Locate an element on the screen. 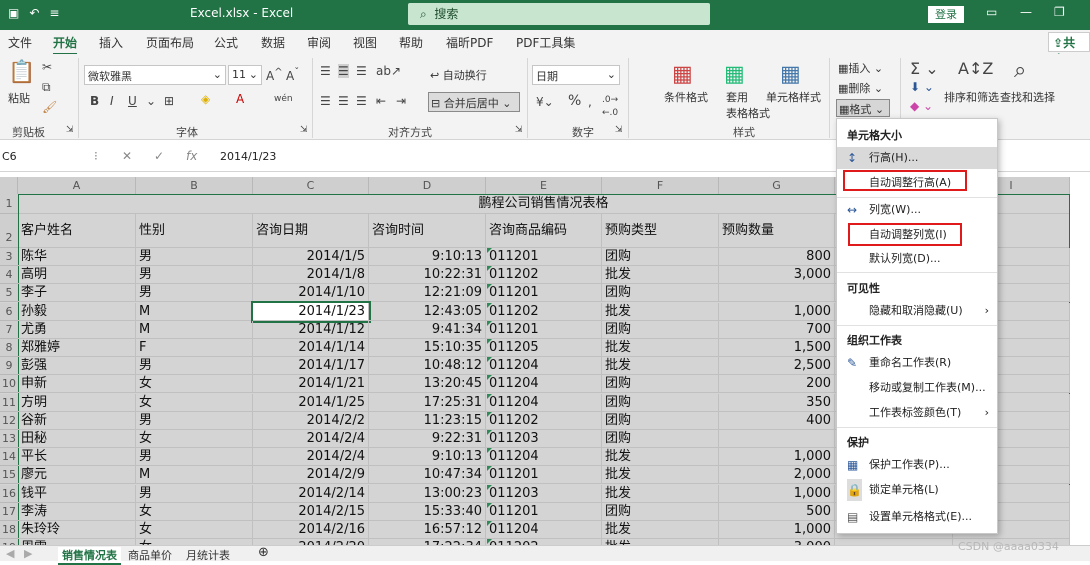 The image size is (1090, 565). font-size-select: 11 ⌄ is located at coordinates (245, 75).